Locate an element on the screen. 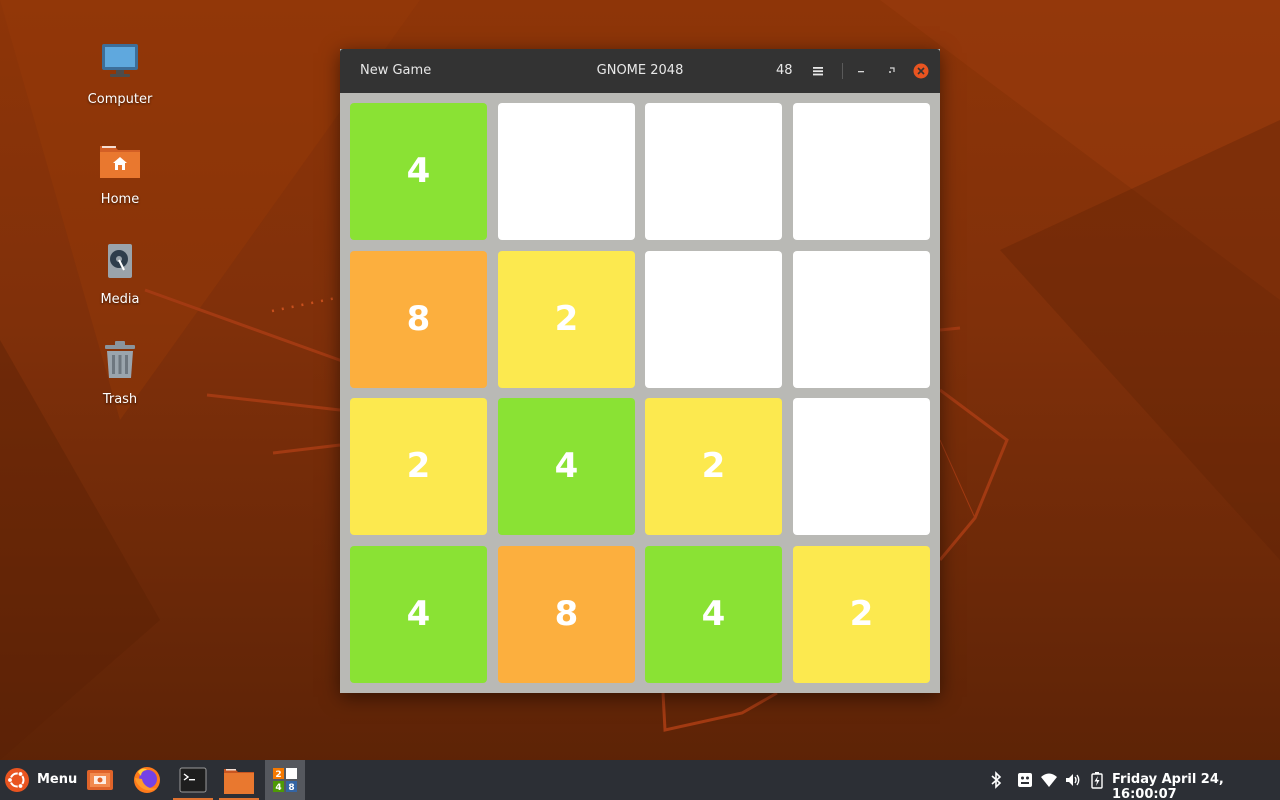 This screenshot has height=800, width=1280. taskbar-app-gnome-2048: 2 4 8 is located at coordinates (285, 780).